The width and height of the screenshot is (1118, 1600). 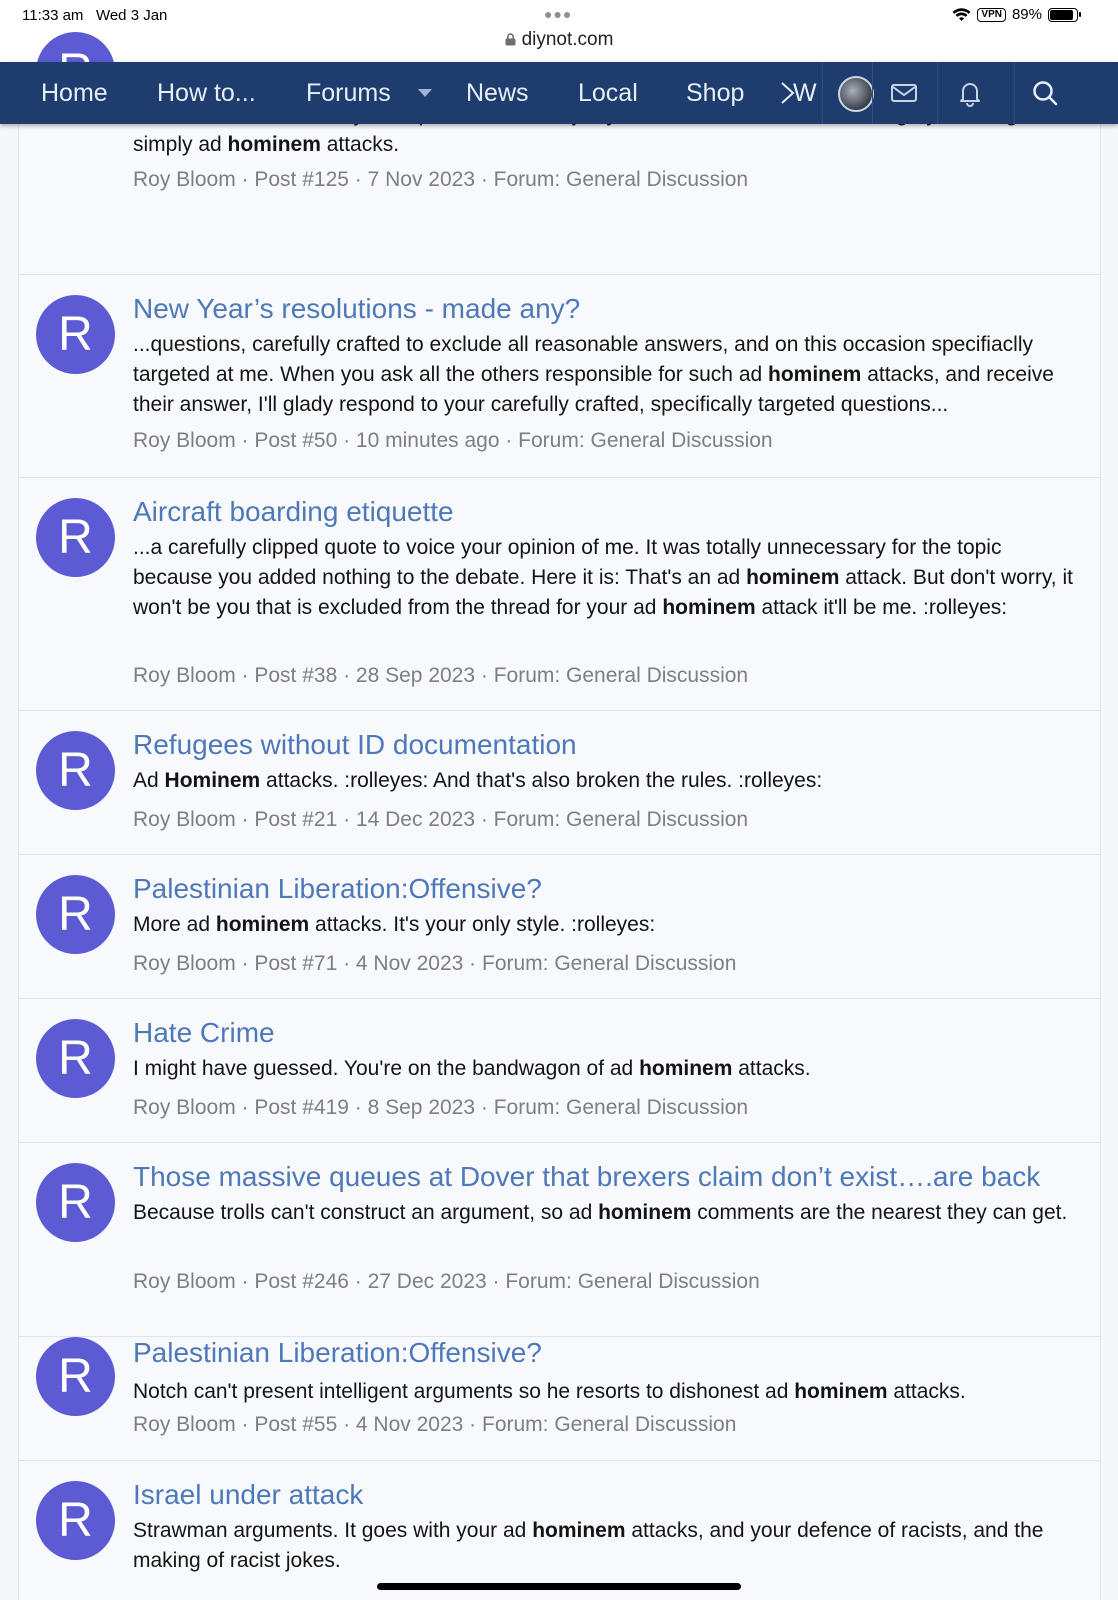 I want to click on status-indicators: VPN 89%, so click(x=1016, y=14).